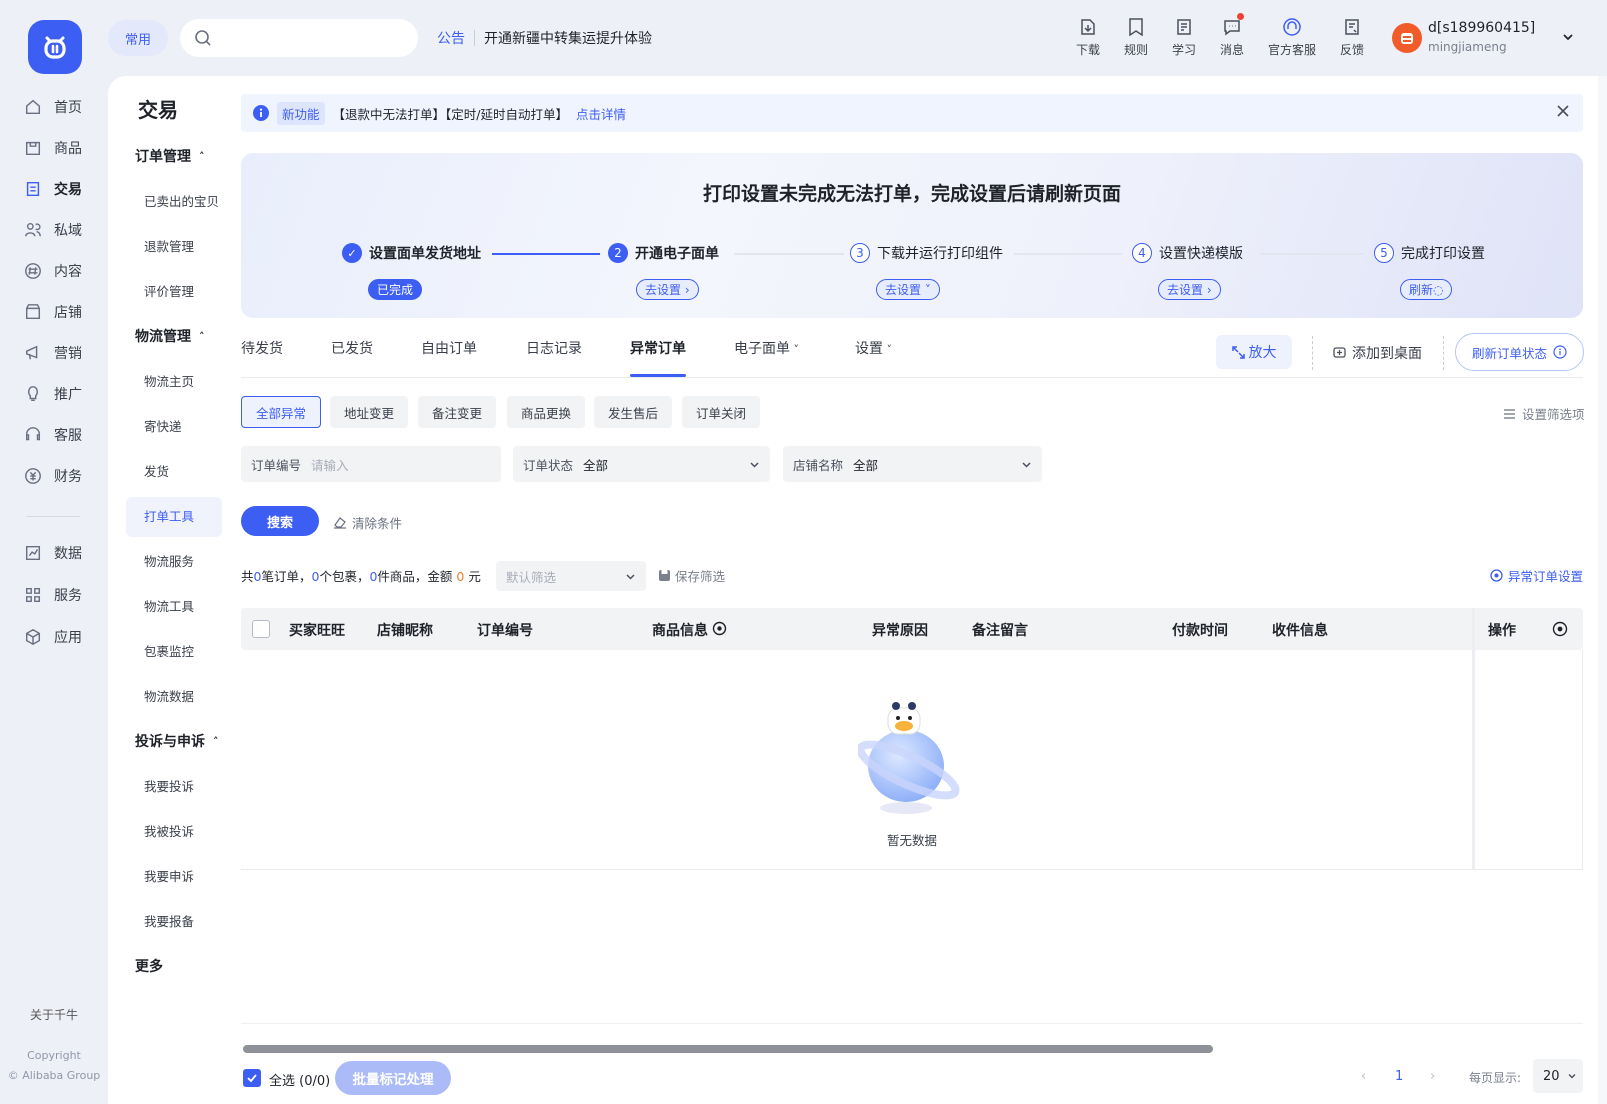  Describe the element at coordinates (138, 38) in the screenshot. I see `common-button: 常用` at that location.